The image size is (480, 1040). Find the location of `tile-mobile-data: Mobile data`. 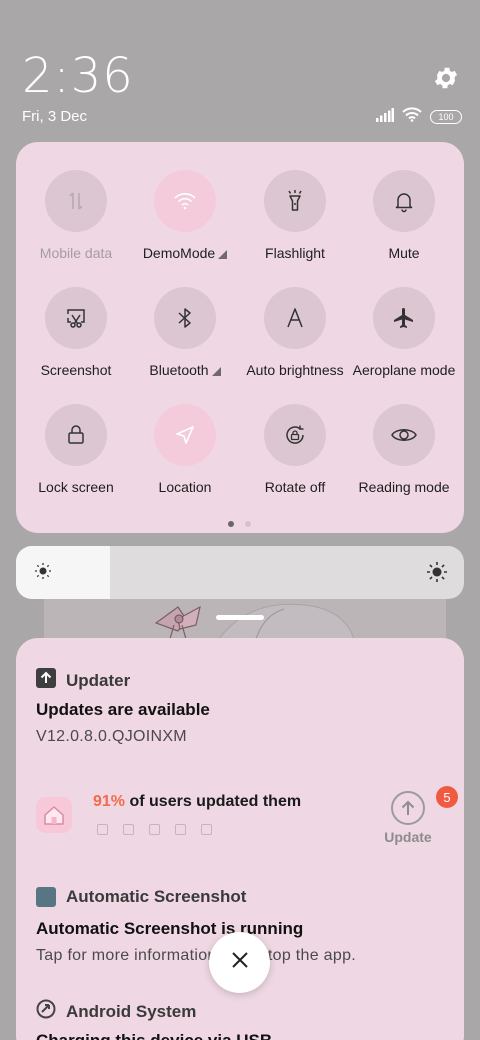

tile-mobile-data: Mobile data is located at coordinates (76, 215).